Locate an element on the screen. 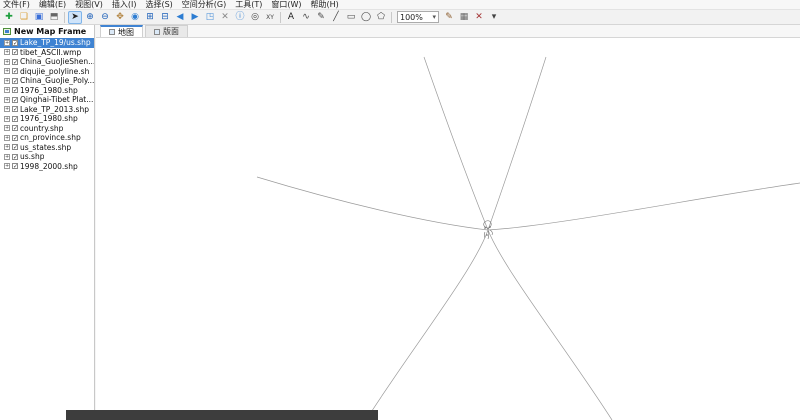  layer-row: + ✓ 1998_2000.shp is located at coordinates (47, 167).